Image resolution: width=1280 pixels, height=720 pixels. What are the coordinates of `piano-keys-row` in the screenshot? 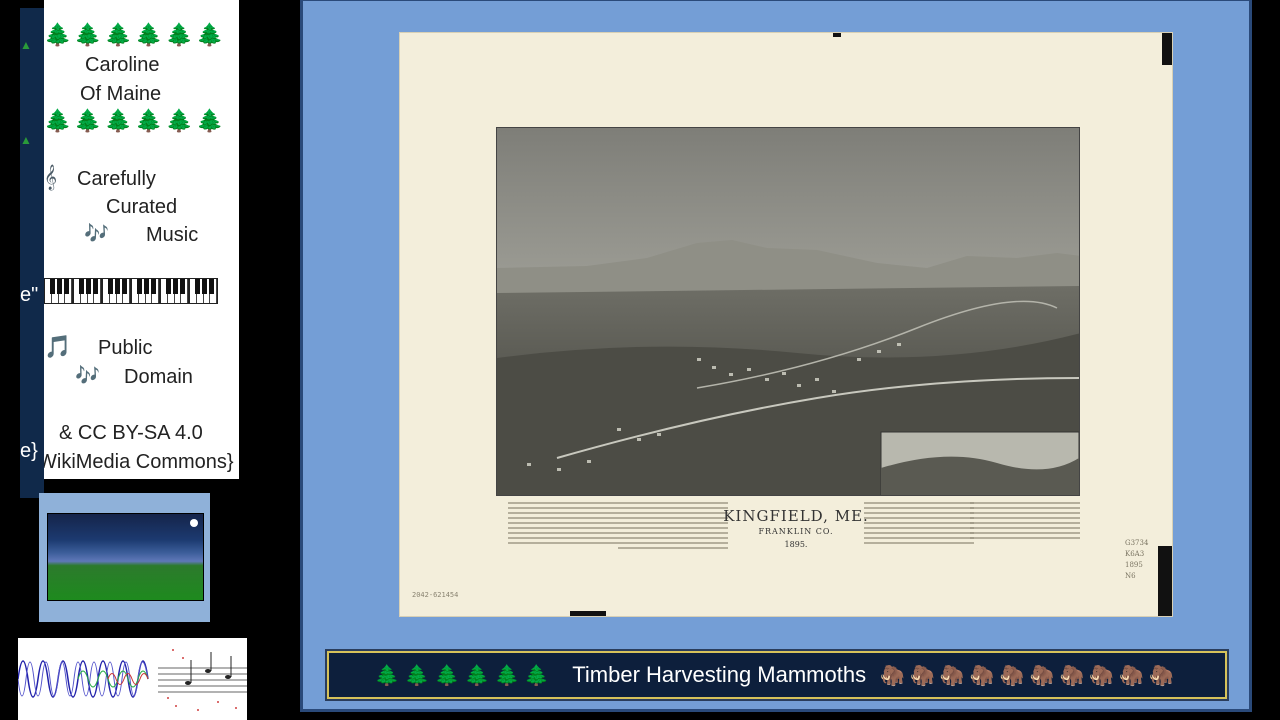 It's located at (141, 291).